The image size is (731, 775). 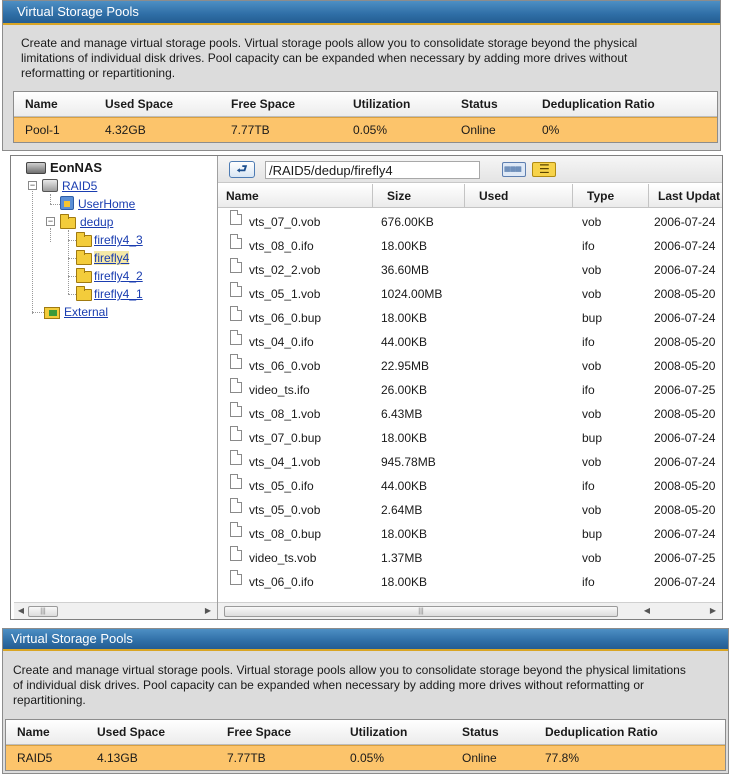 What do you see at coordinates (685, 196) in the screenshot?
I see `col-header-last-updated: Last Updat` at bounding box center [685, 196].